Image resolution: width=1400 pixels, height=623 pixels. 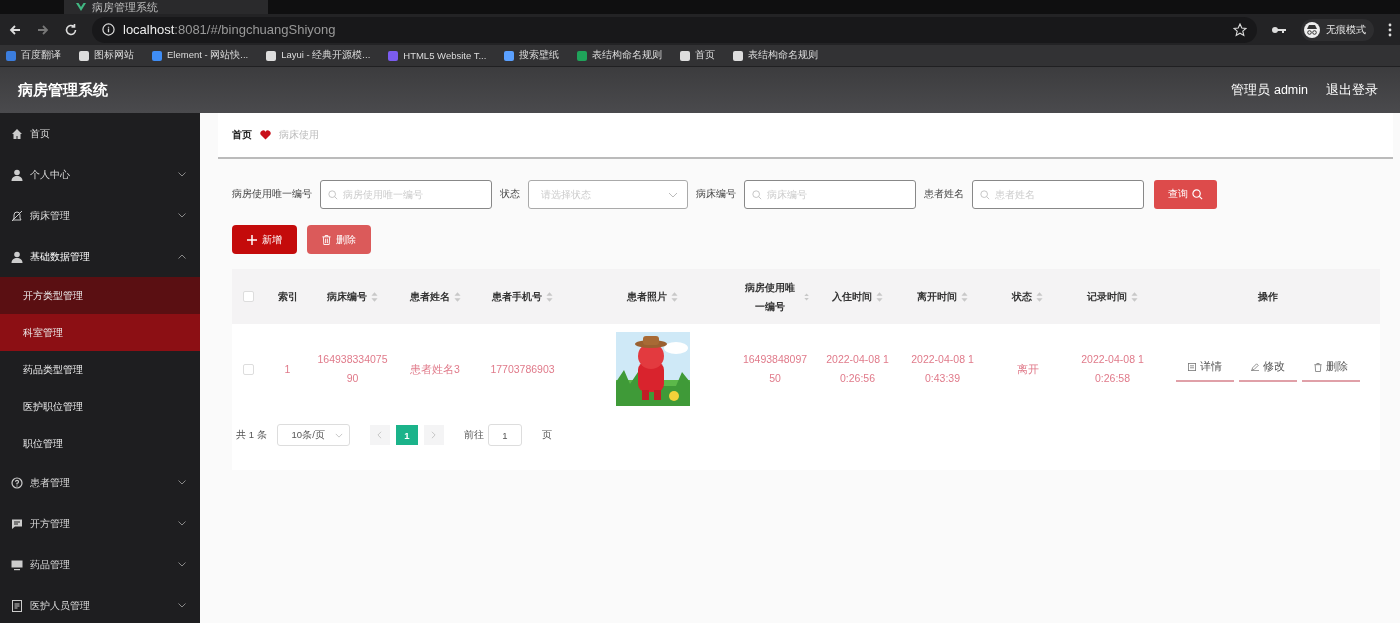 What do you see at coordinates (1269, 90) in the screenshot?
I see `user-label: 管理员 admin` at bounding box center [1269, 90].